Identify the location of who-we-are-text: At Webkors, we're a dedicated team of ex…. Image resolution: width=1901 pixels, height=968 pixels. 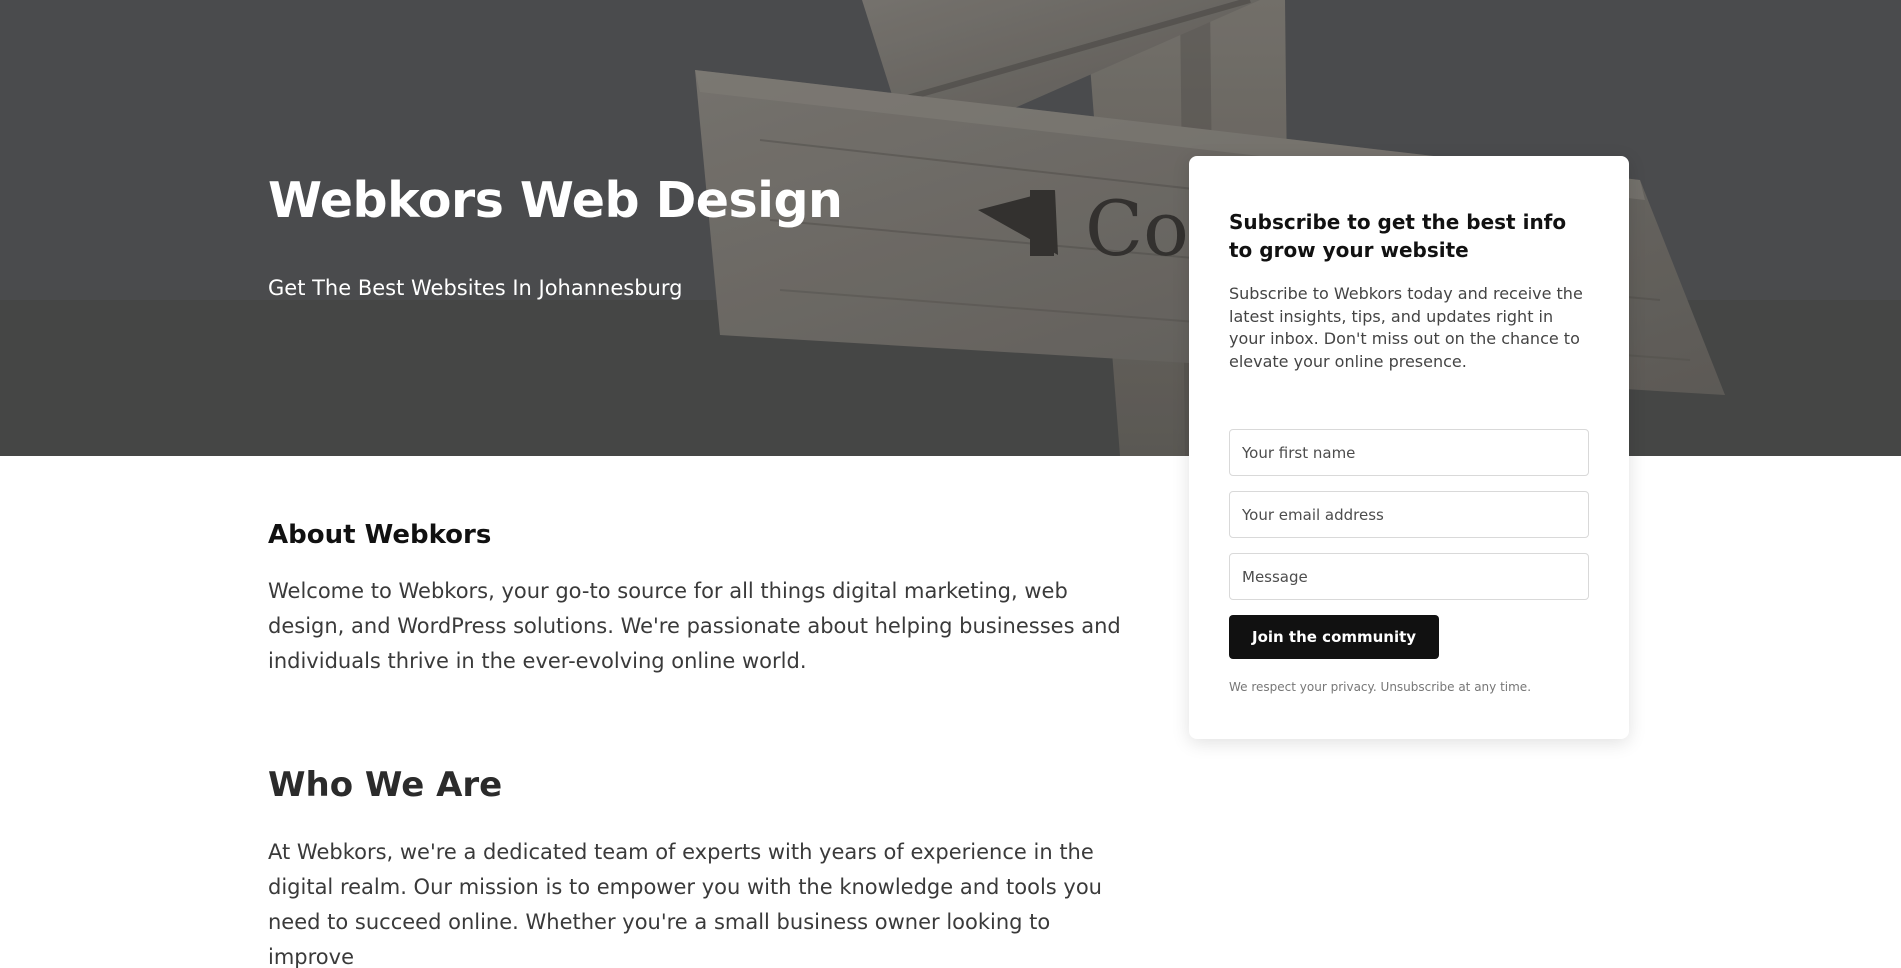
(685, 904).